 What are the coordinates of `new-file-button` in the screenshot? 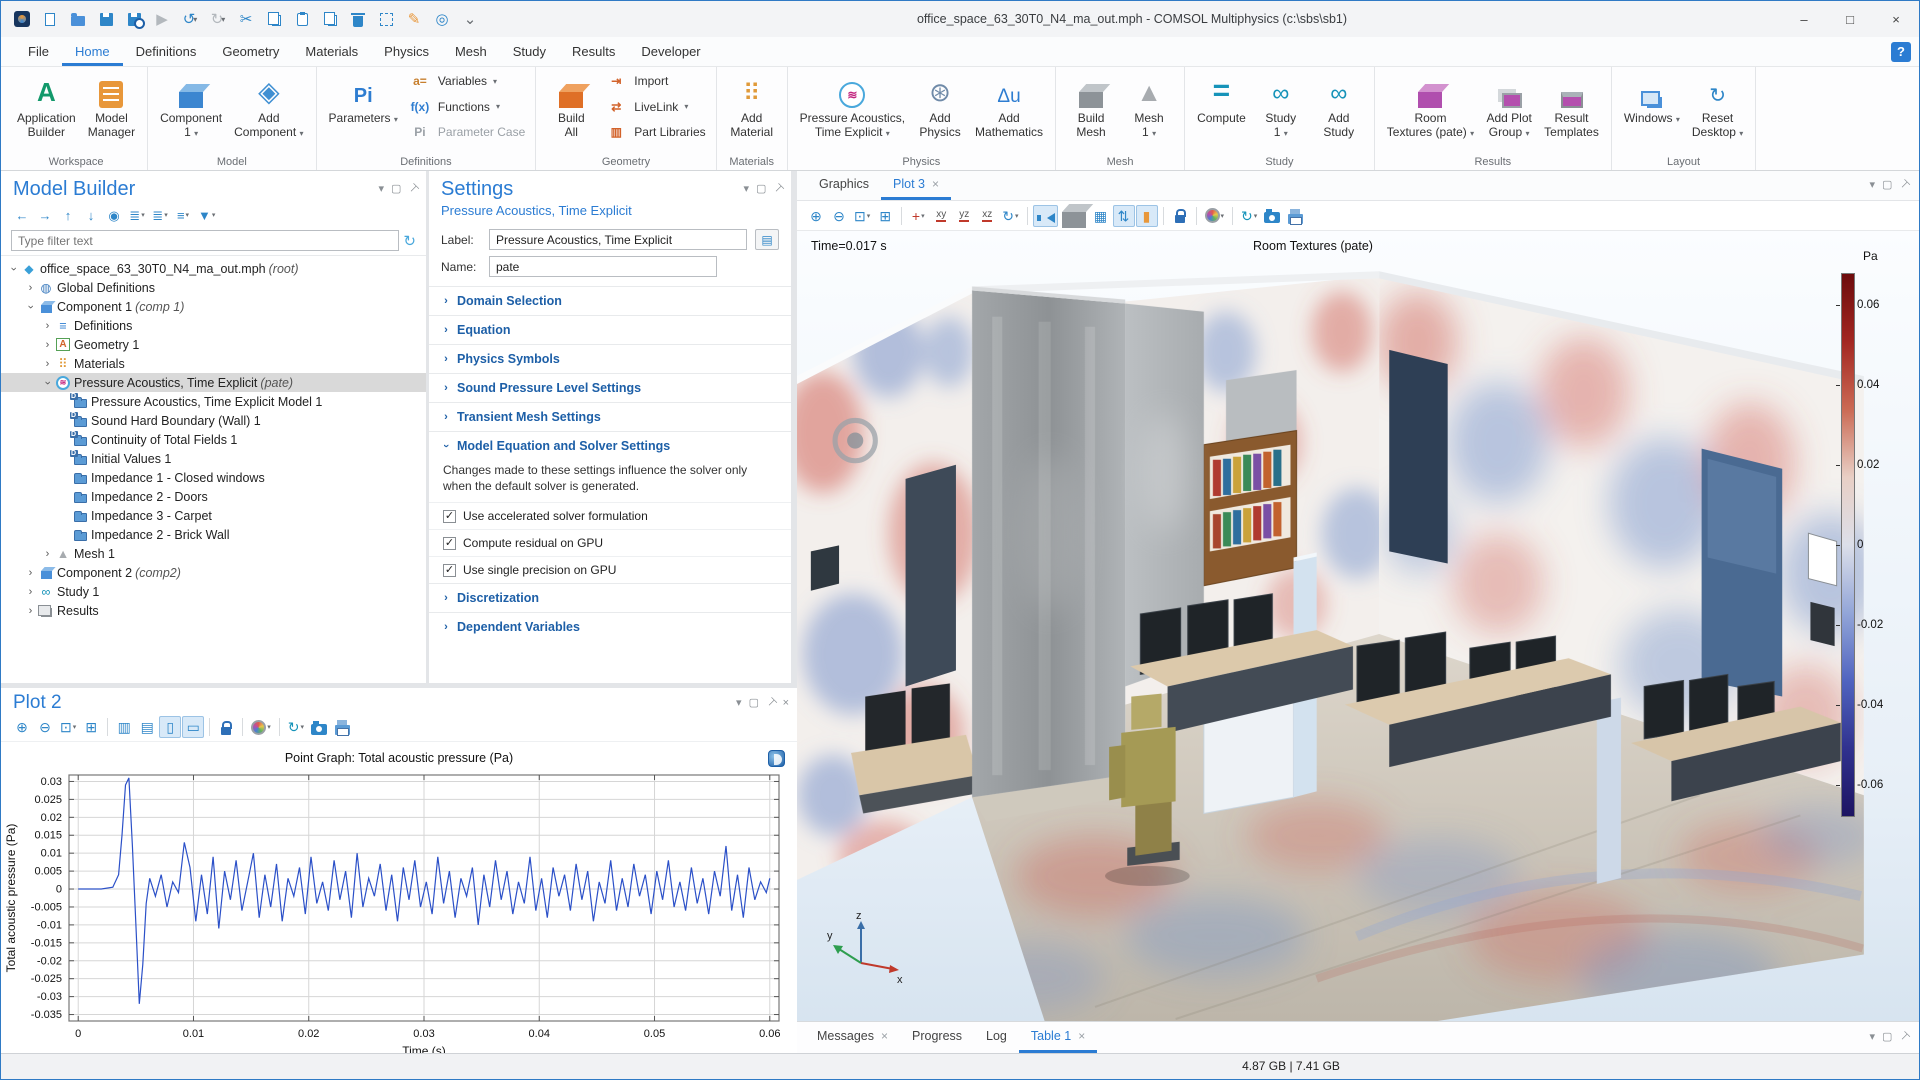 It's located at (50, 19).